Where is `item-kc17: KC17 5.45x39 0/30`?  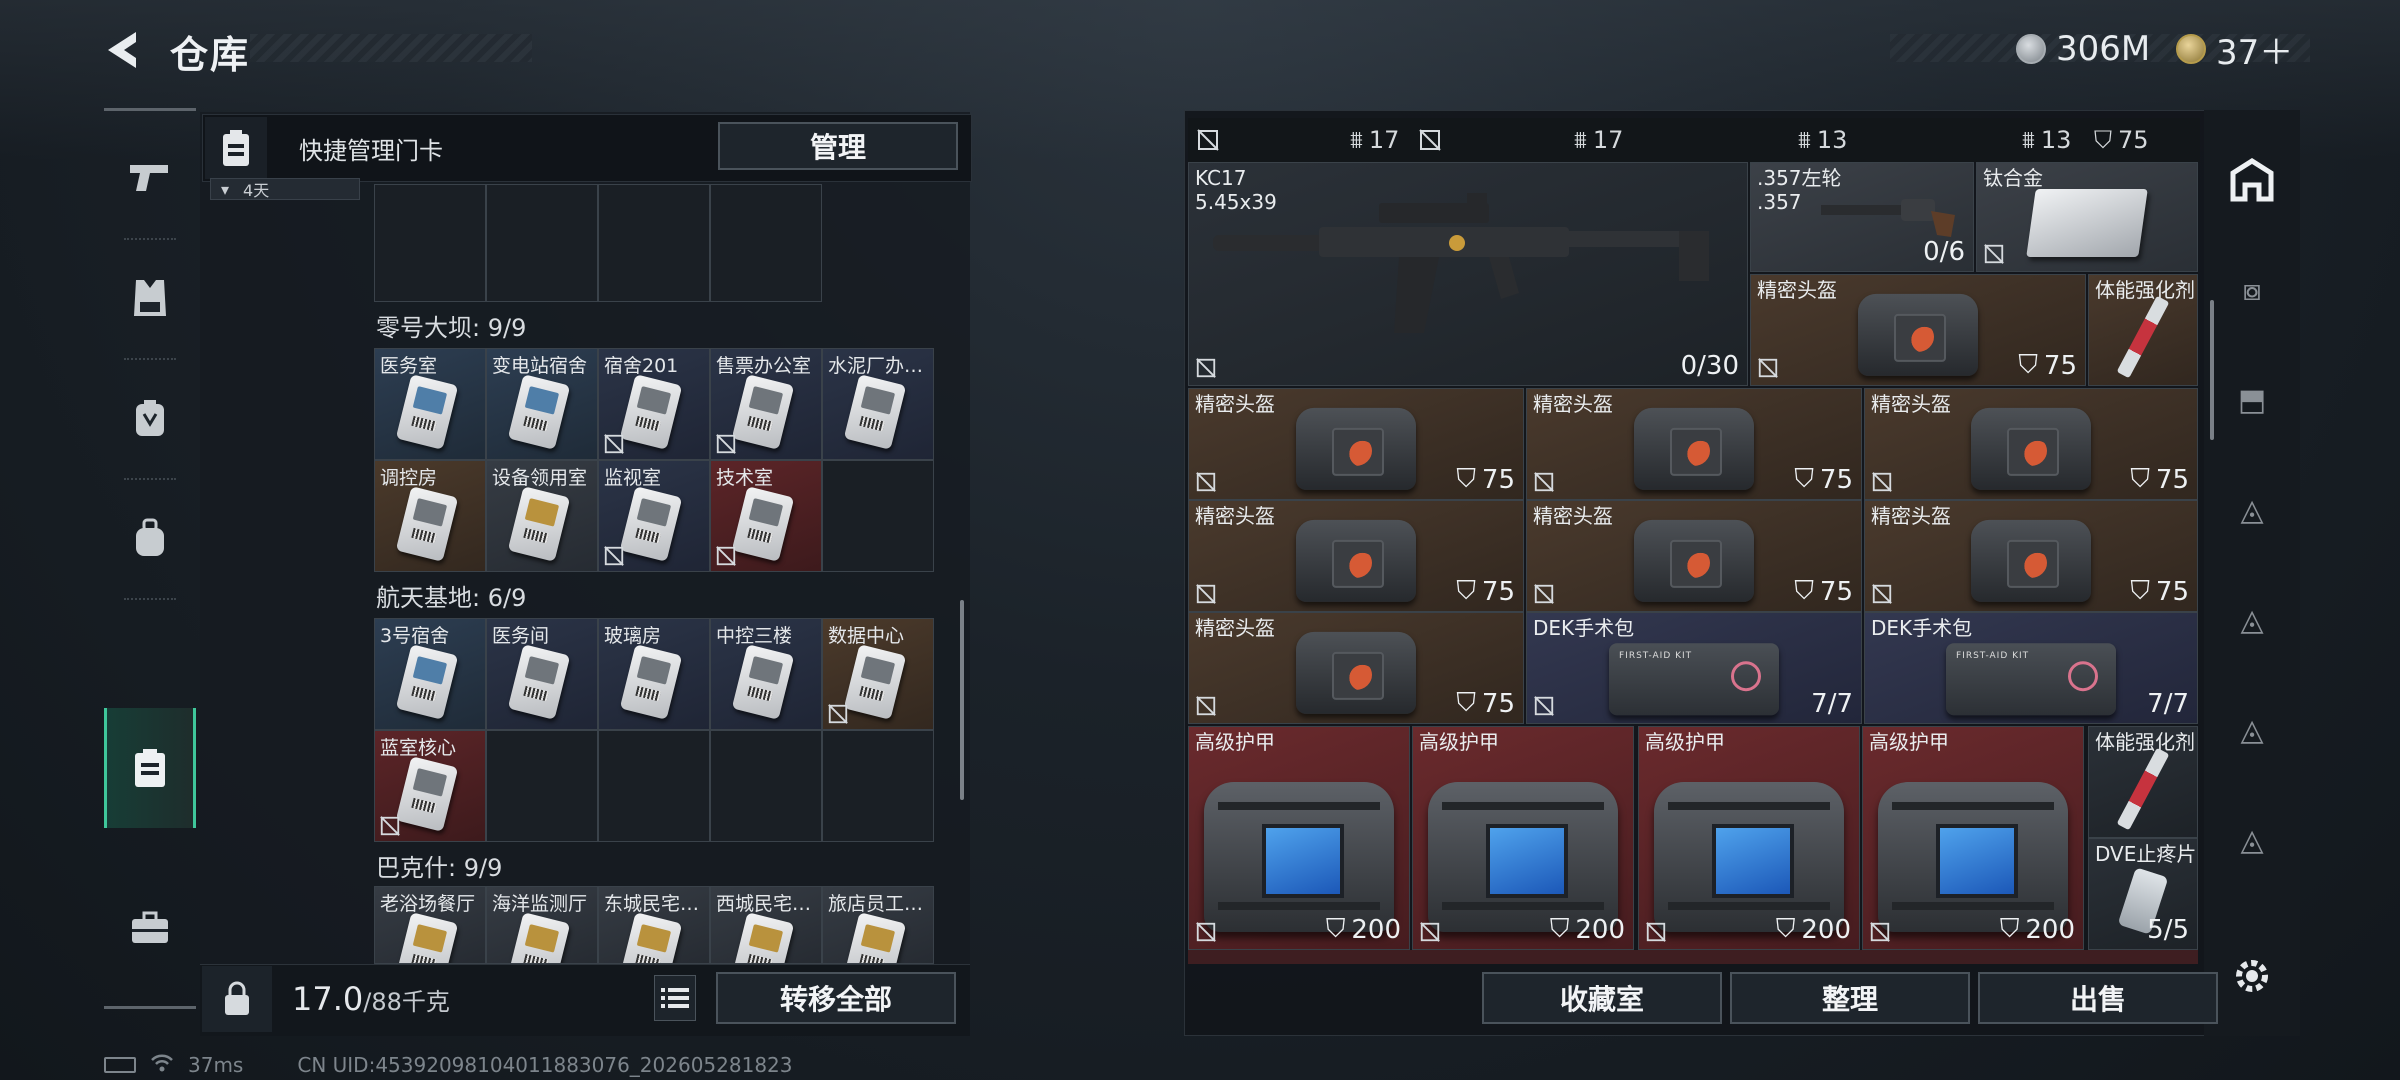 item-kc17: KC17 5.45x39 0/30 is located at coordinates (1468, 274).